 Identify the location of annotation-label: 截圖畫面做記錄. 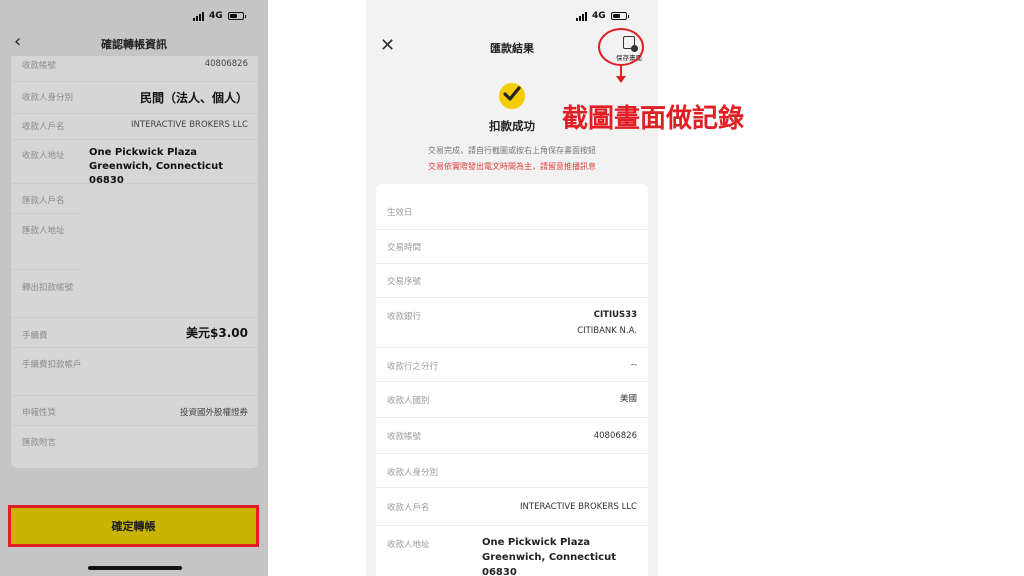
(653, 119).